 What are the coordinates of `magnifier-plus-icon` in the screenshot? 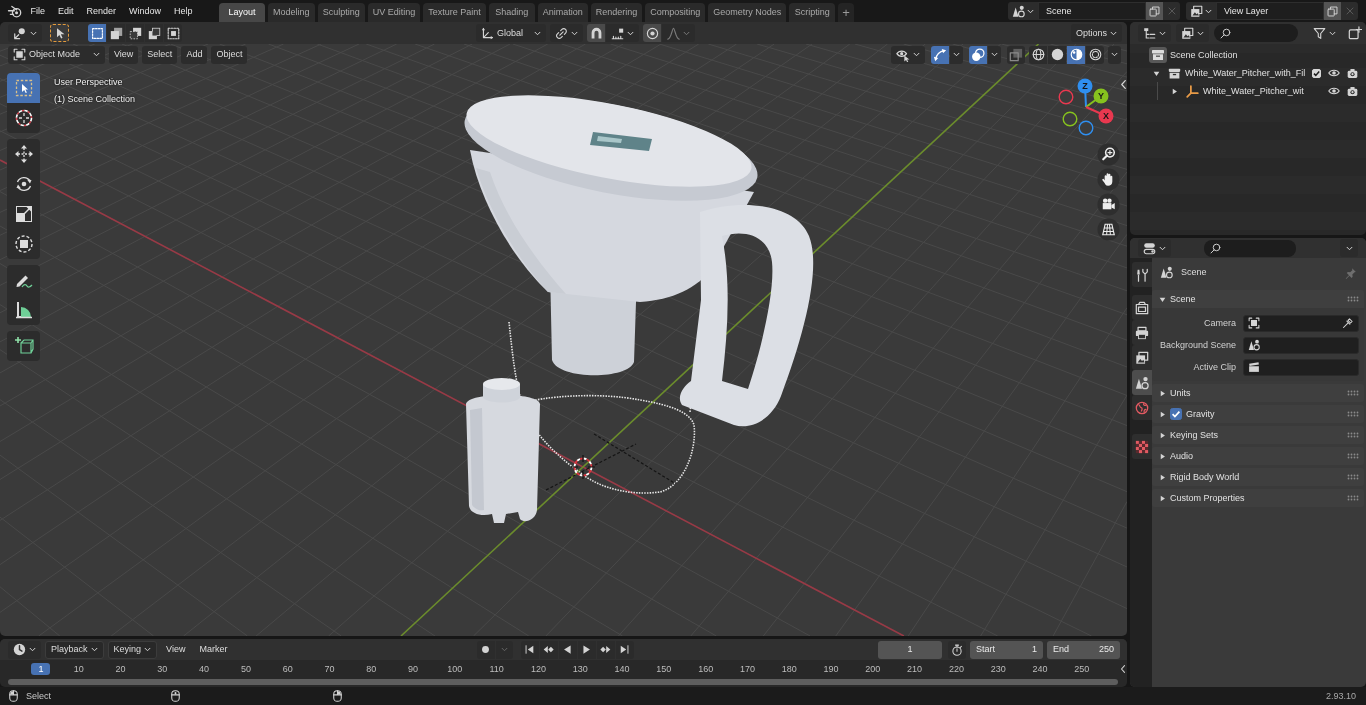 It's located at (1108, 154).